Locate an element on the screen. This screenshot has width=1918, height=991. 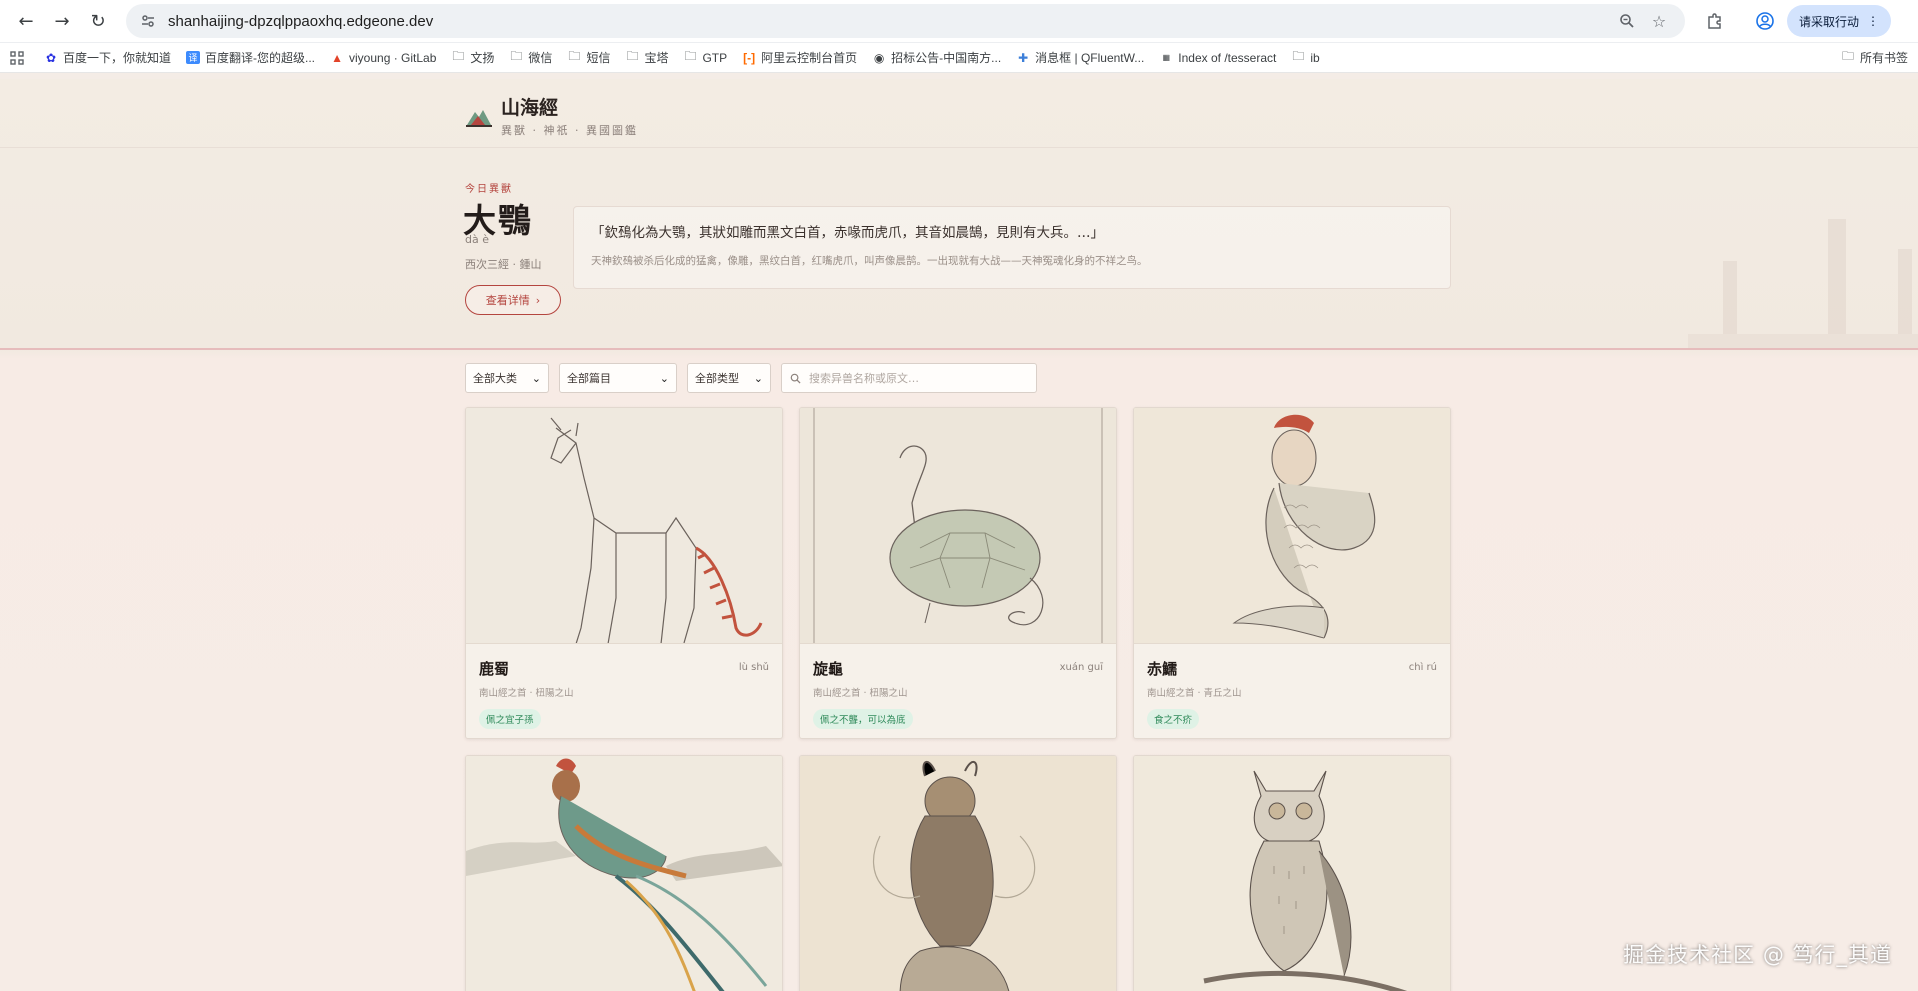
bookmark-folder-wechat: 🗀 微信 is located at coordinates (530, 57).